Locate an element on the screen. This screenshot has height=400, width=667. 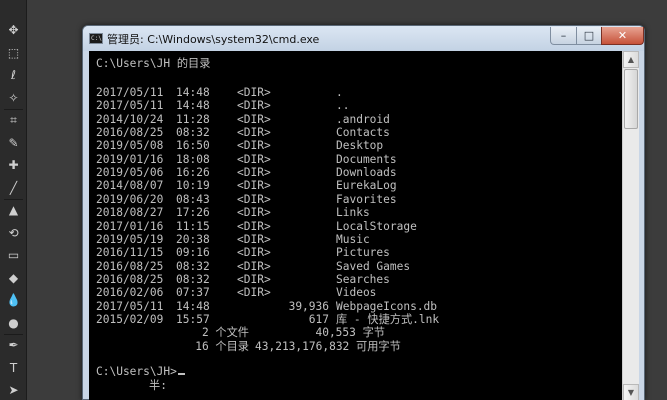
tools-panel: ✥ ⬚ ℓ ✧ ⌗ ✎ ✚ ╱ ▲ ⟲ ▭ ◆ 💧 ● ✒ T ➤ is located at coordinates (13, 200).